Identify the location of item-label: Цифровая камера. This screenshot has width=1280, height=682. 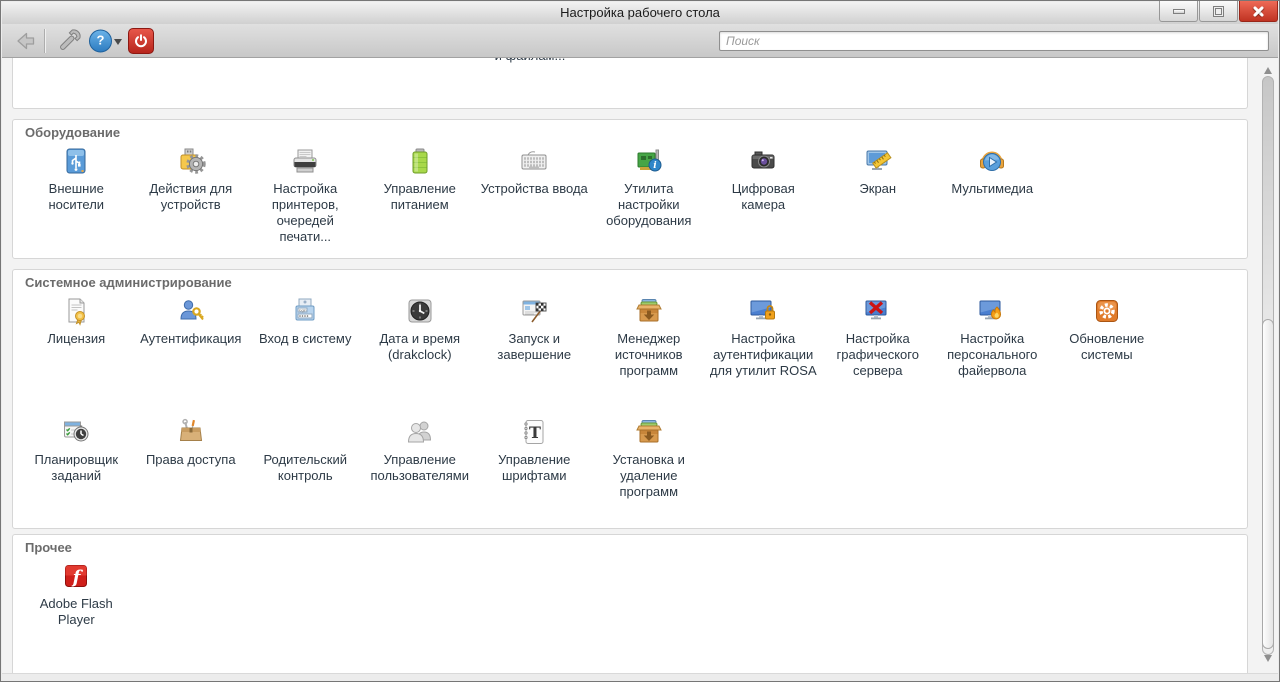
(763, 196).